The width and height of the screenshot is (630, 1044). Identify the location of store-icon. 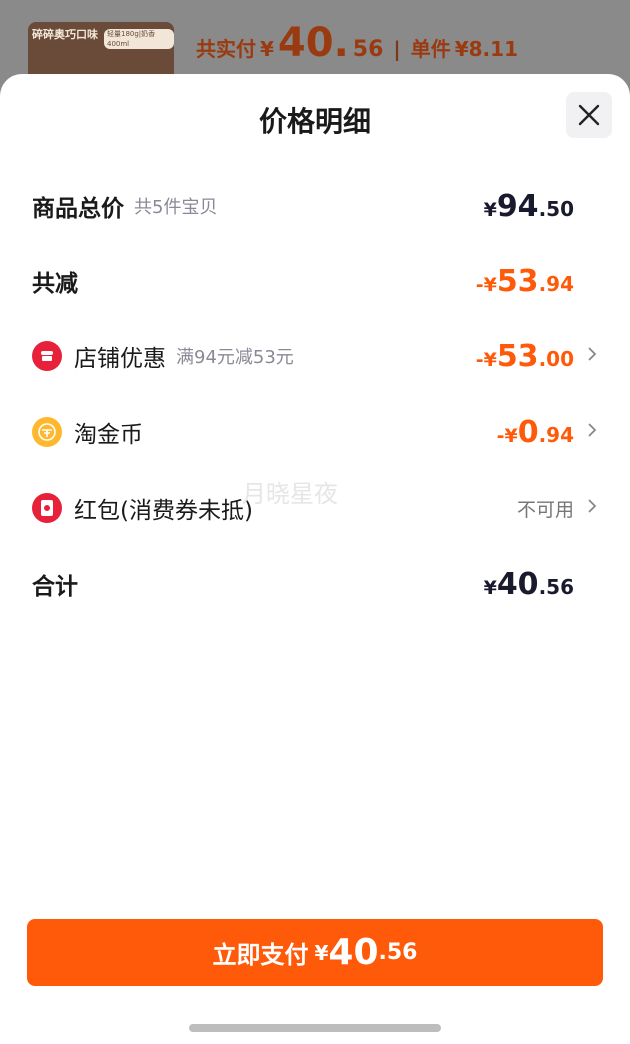
(47, 356).